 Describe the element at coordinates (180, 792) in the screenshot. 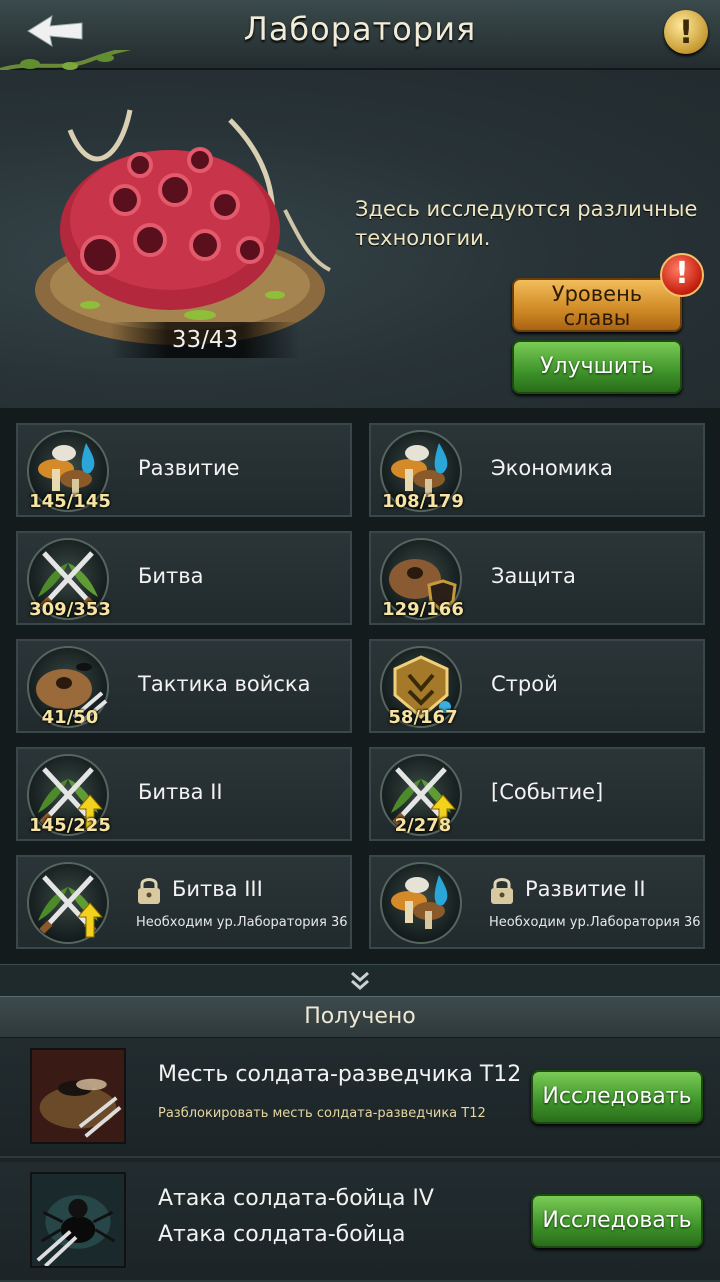

I see `category-label: Битва II` at that location.